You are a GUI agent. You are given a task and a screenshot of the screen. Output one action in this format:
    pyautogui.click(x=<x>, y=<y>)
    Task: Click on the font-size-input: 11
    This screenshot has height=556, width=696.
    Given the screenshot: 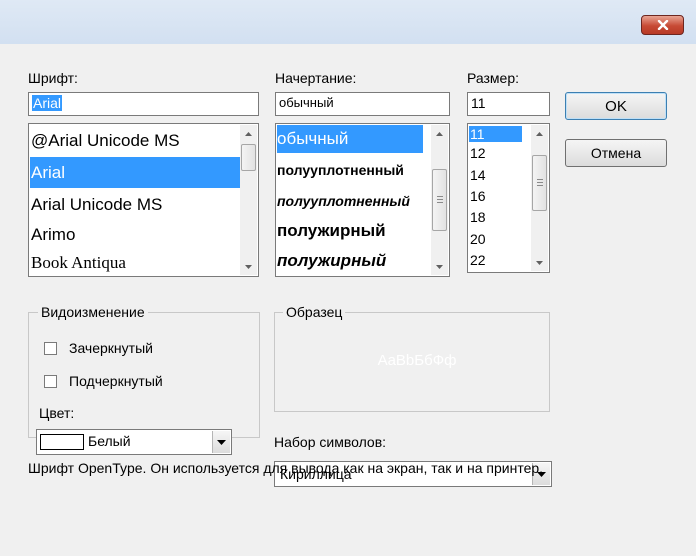 What is the action you would take?
    pyautogui.click(x=508, y=104)
    